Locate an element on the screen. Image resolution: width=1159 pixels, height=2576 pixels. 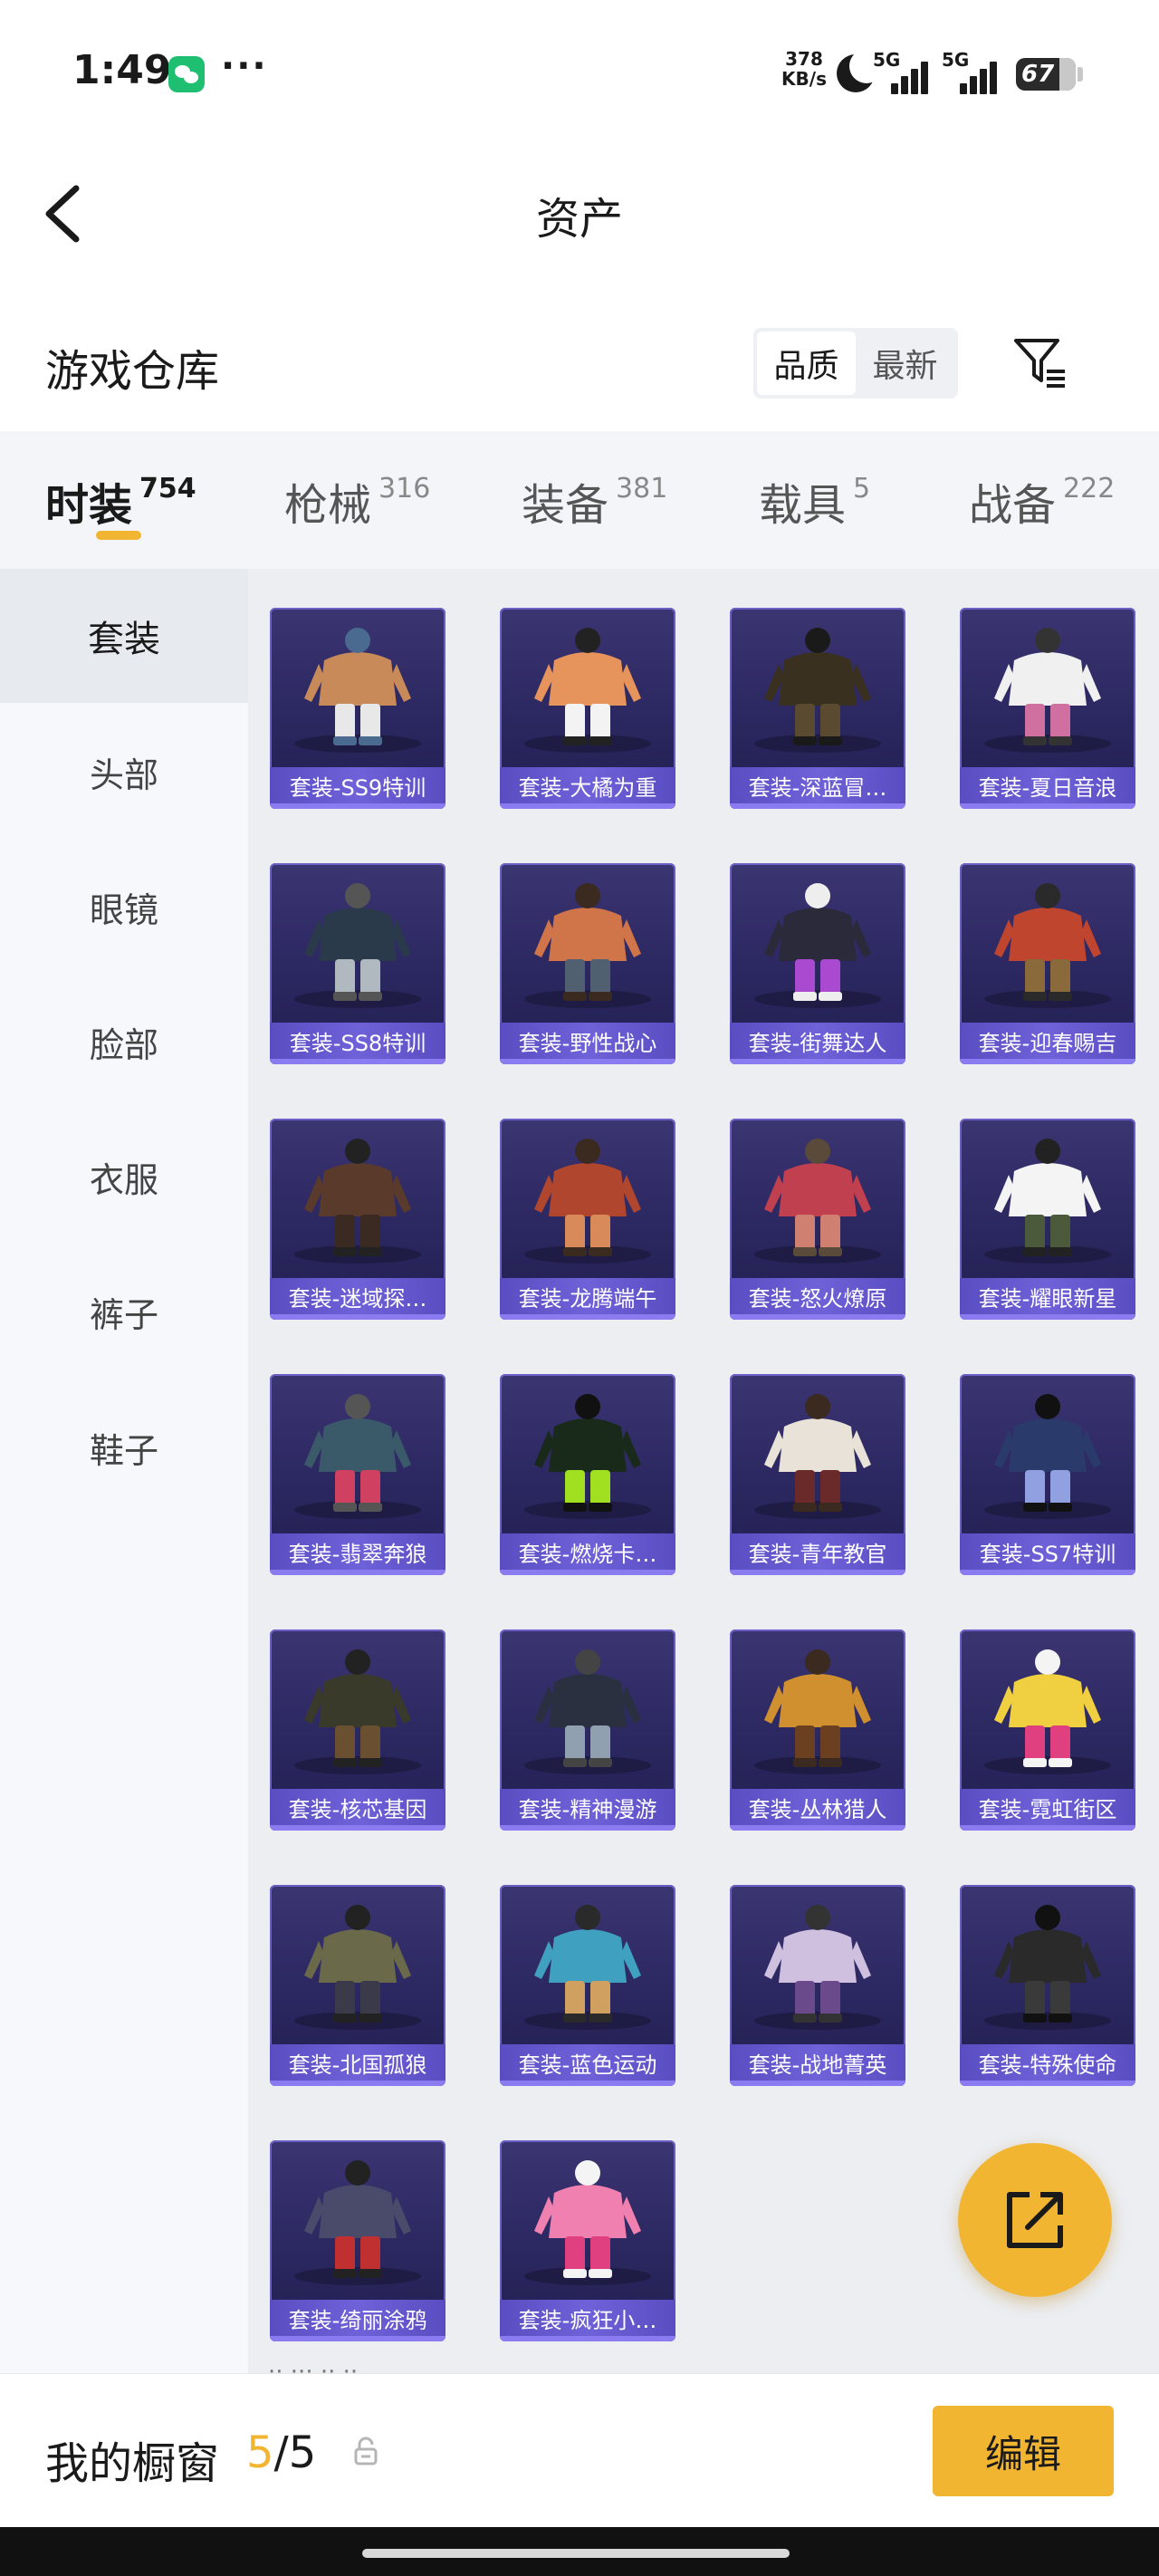
outfit-card: 套装-龙腾端午 is located at coordinates (588, 1219).